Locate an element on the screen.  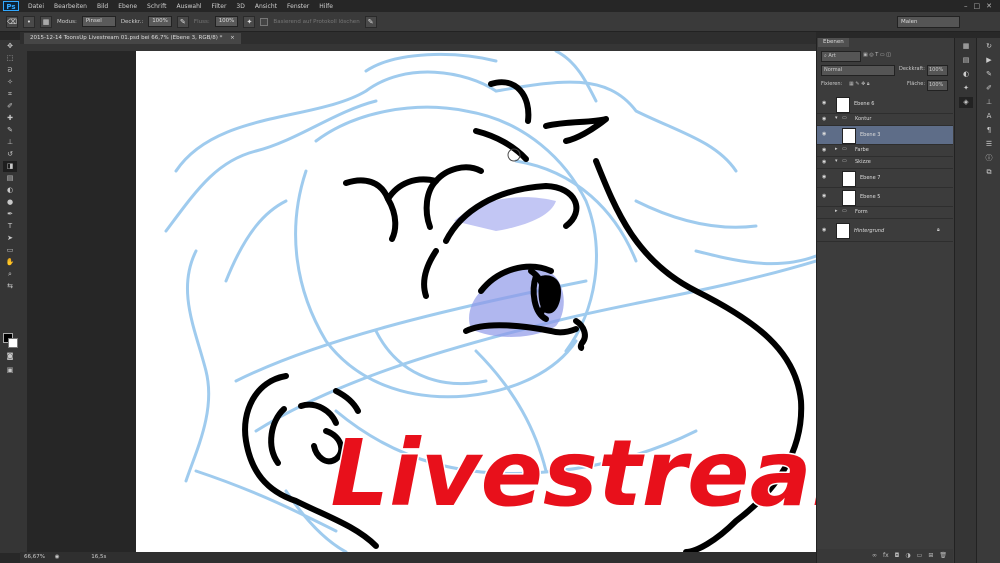
folder-icon: ▭ is located at coordinates (920, 556).